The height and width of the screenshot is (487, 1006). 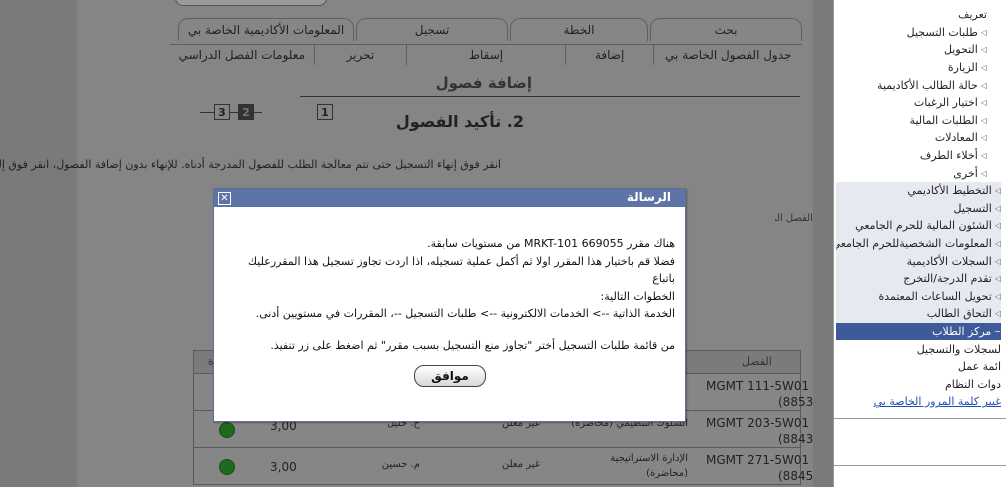 I want to click on ok-button: موافق, so click(x=450, y=376).